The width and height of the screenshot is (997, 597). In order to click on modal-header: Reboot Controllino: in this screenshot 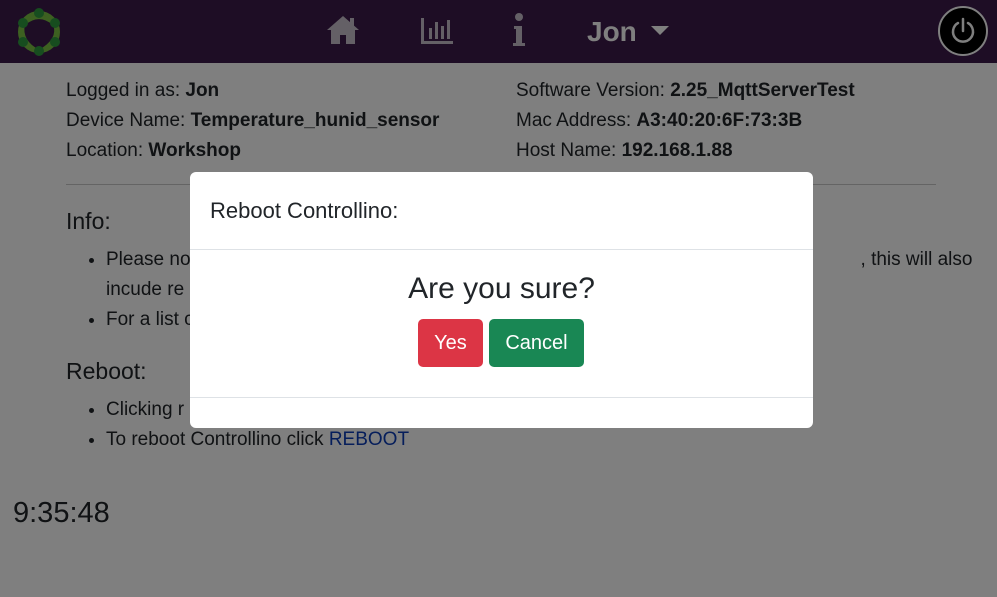, I will do `click(501, 211)`.